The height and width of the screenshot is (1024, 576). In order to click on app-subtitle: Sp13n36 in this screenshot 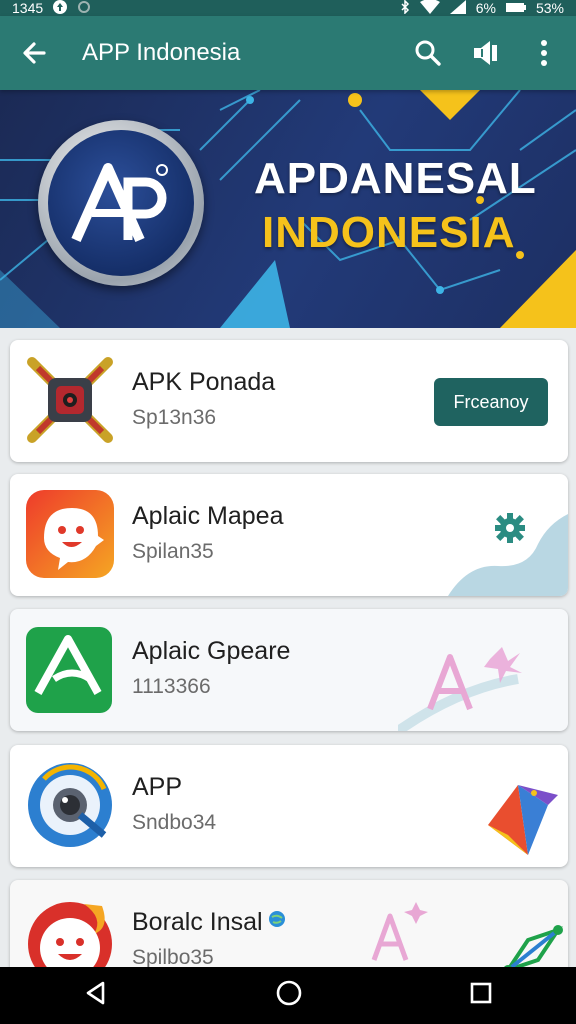, I will do `click(174, 417)`.